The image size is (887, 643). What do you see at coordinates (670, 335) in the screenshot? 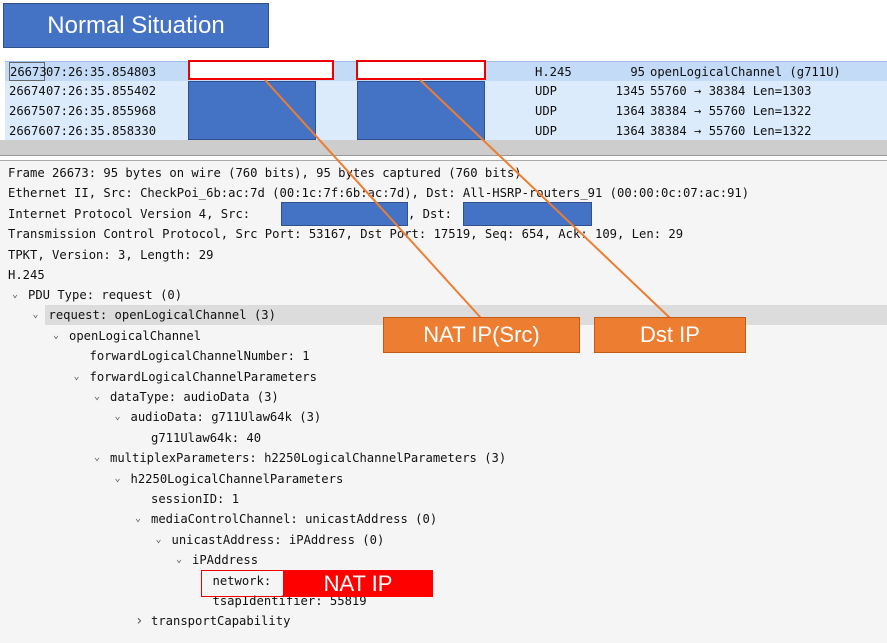
I see `dst-ip-callout: Dst IP` at bounding box center [670, 335].